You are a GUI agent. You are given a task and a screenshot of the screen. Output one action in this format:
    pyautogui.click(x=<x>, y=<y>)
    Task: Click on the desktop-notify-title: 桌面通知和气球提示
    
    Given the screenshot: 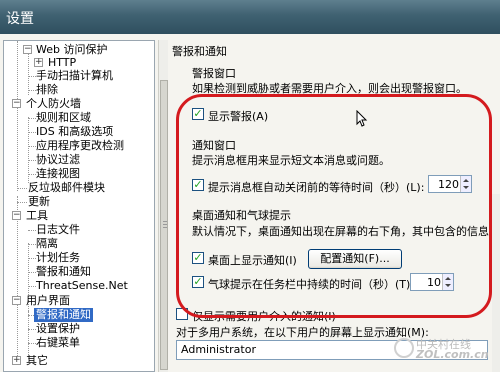 What is the action you would take?
    pyautogui.click(x=241, y=215)
    